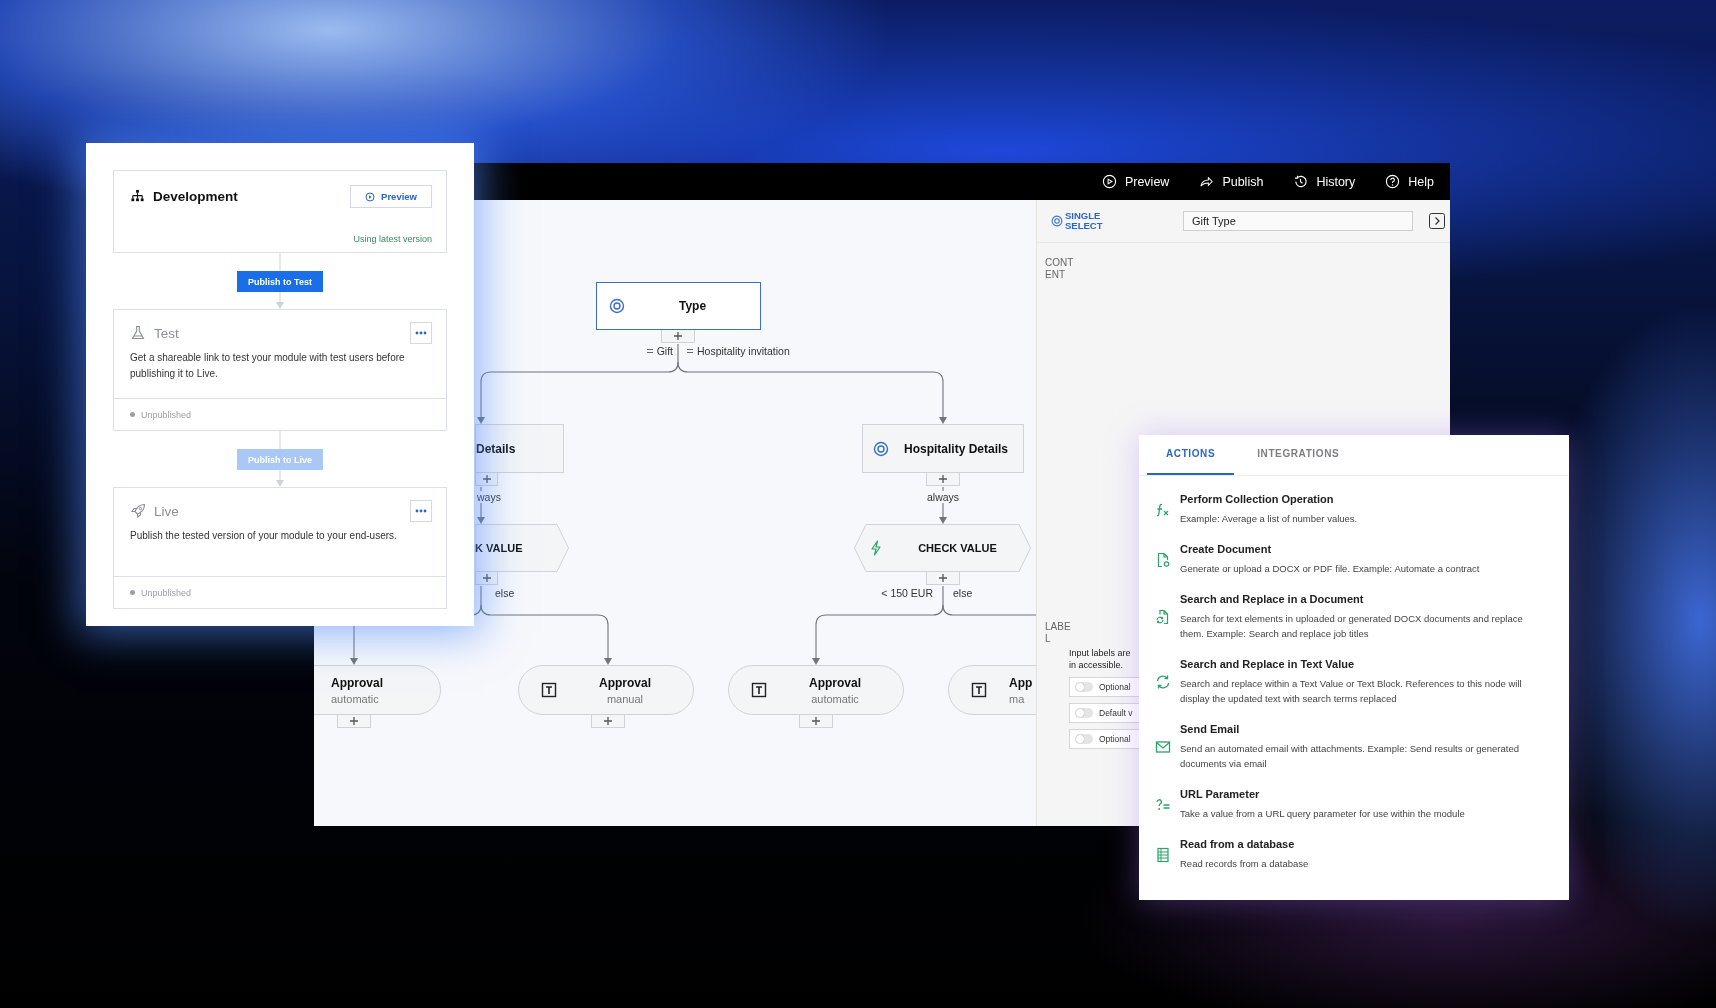 The image size is (1716, 1008). I want to click on flow-node: Approval manual, so click(606, 690).